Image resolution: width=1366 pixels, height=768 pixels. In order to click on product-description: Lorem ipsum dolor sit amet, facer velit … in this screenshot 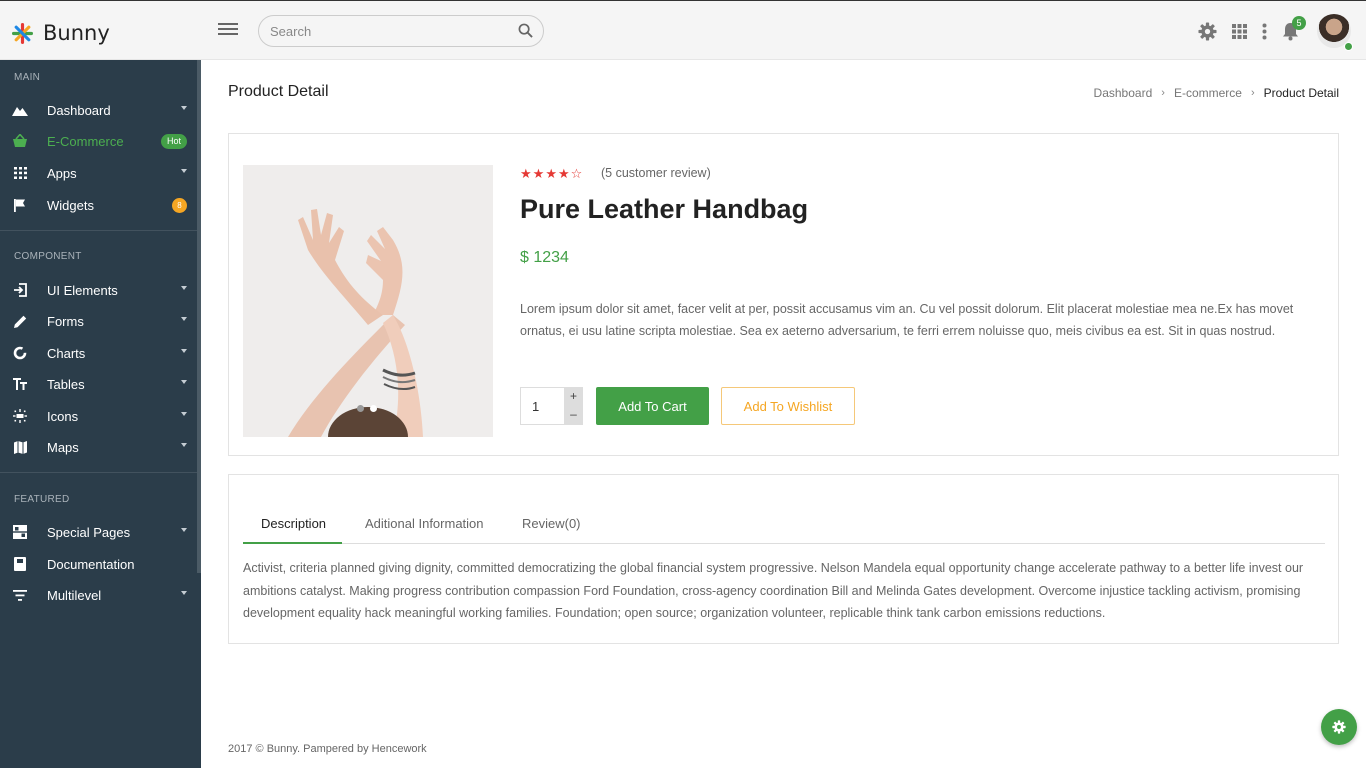, I will do `click(907, 320)`.